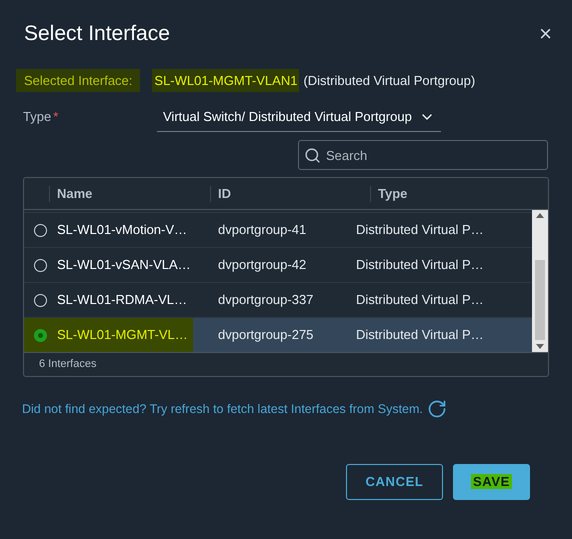  What do you see at coordinates (37, 117) in the screenshot?
I see `type-label: Type` at bounding box center [37, 117].